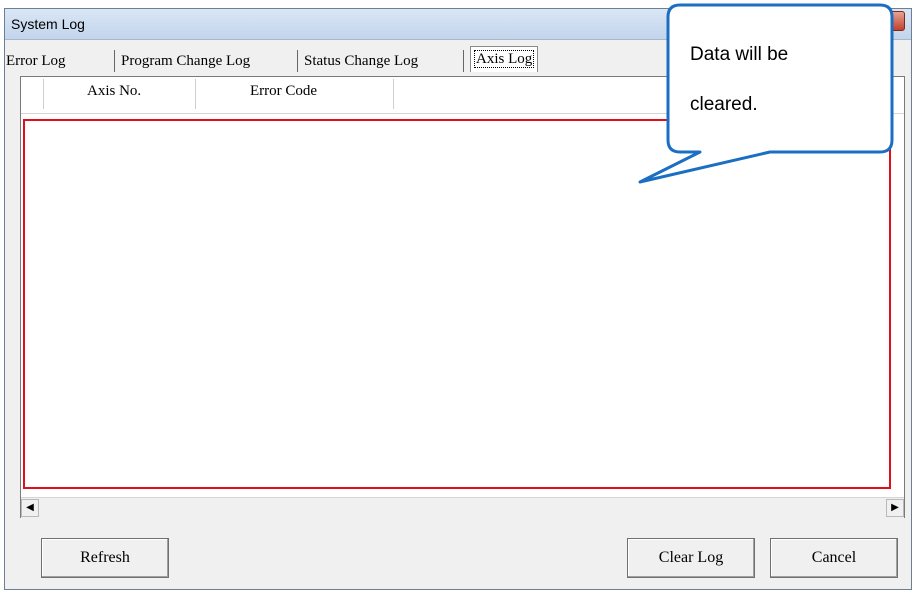 This screenshot has width=919, height=592. I want to click on close-icon: ✕, so click(884, 21).